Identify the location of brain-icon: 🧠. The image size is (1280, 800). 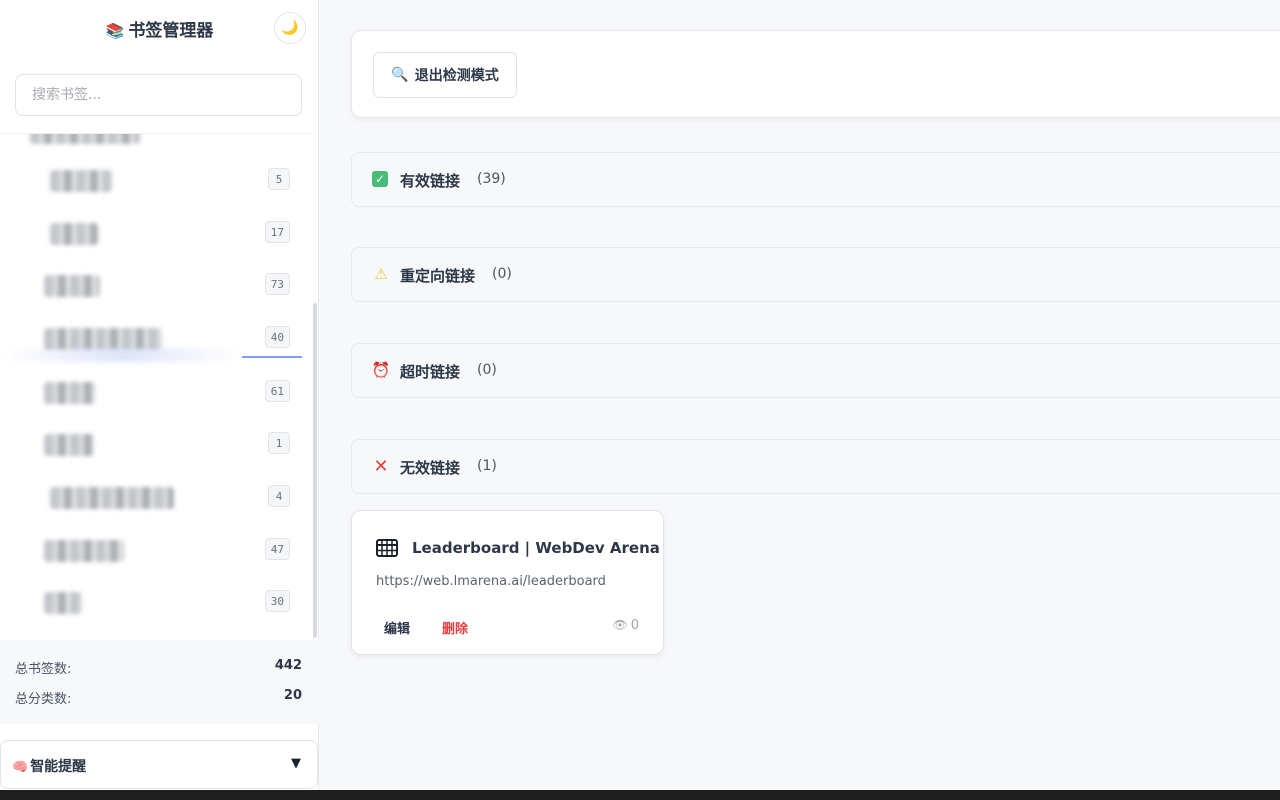
(20, 767).